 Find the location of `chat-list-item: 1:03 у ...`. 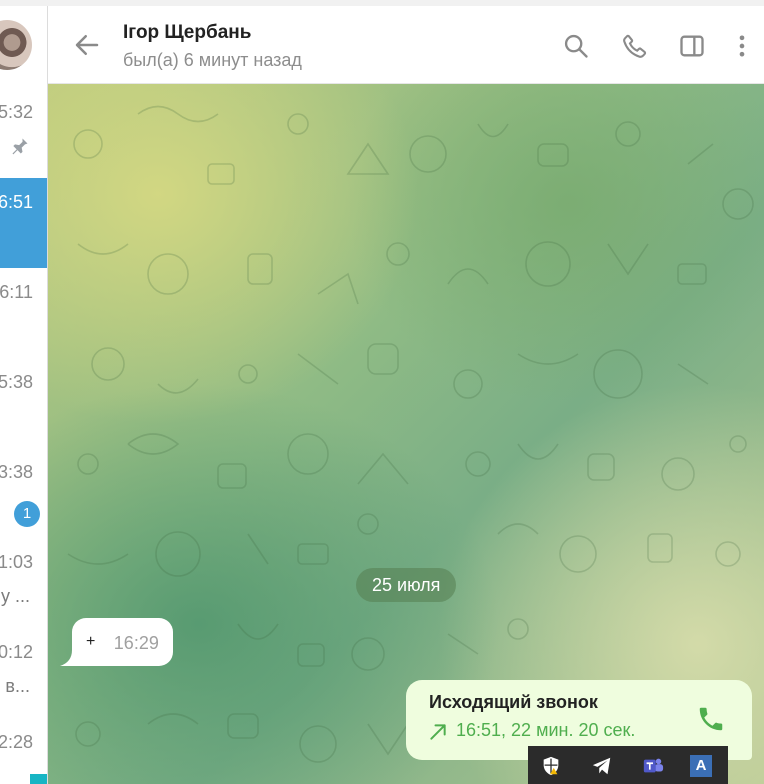

chat-list-item: 1:03 у ... is located at coordinates (23, 583).